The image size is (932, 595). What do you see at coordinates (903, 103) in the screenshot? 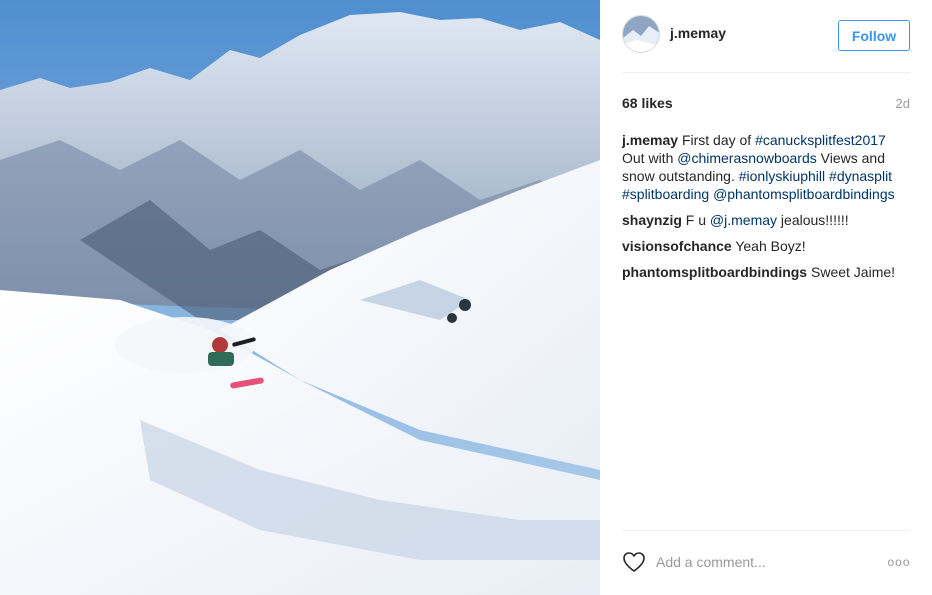
I see `post-time: 2d` at bounding box center [903, 103].